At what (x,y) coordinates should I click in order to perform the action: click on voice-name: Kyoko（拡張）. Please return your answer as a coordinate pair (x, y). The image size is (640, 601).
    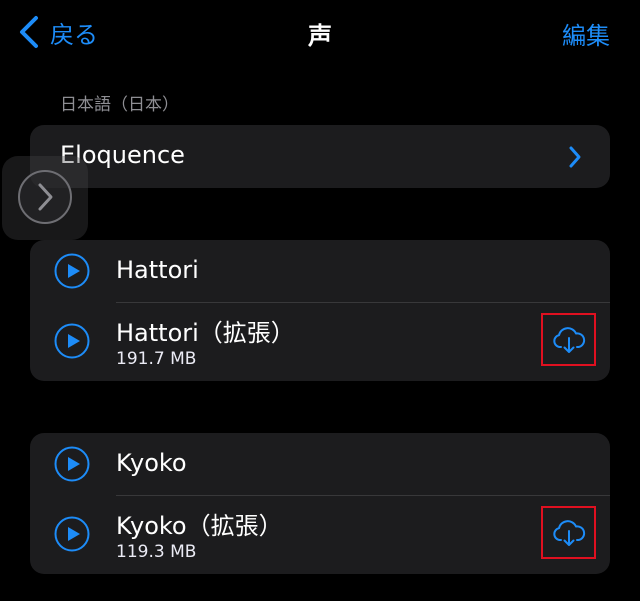
    Looking at the image, I should click on (199, 526).